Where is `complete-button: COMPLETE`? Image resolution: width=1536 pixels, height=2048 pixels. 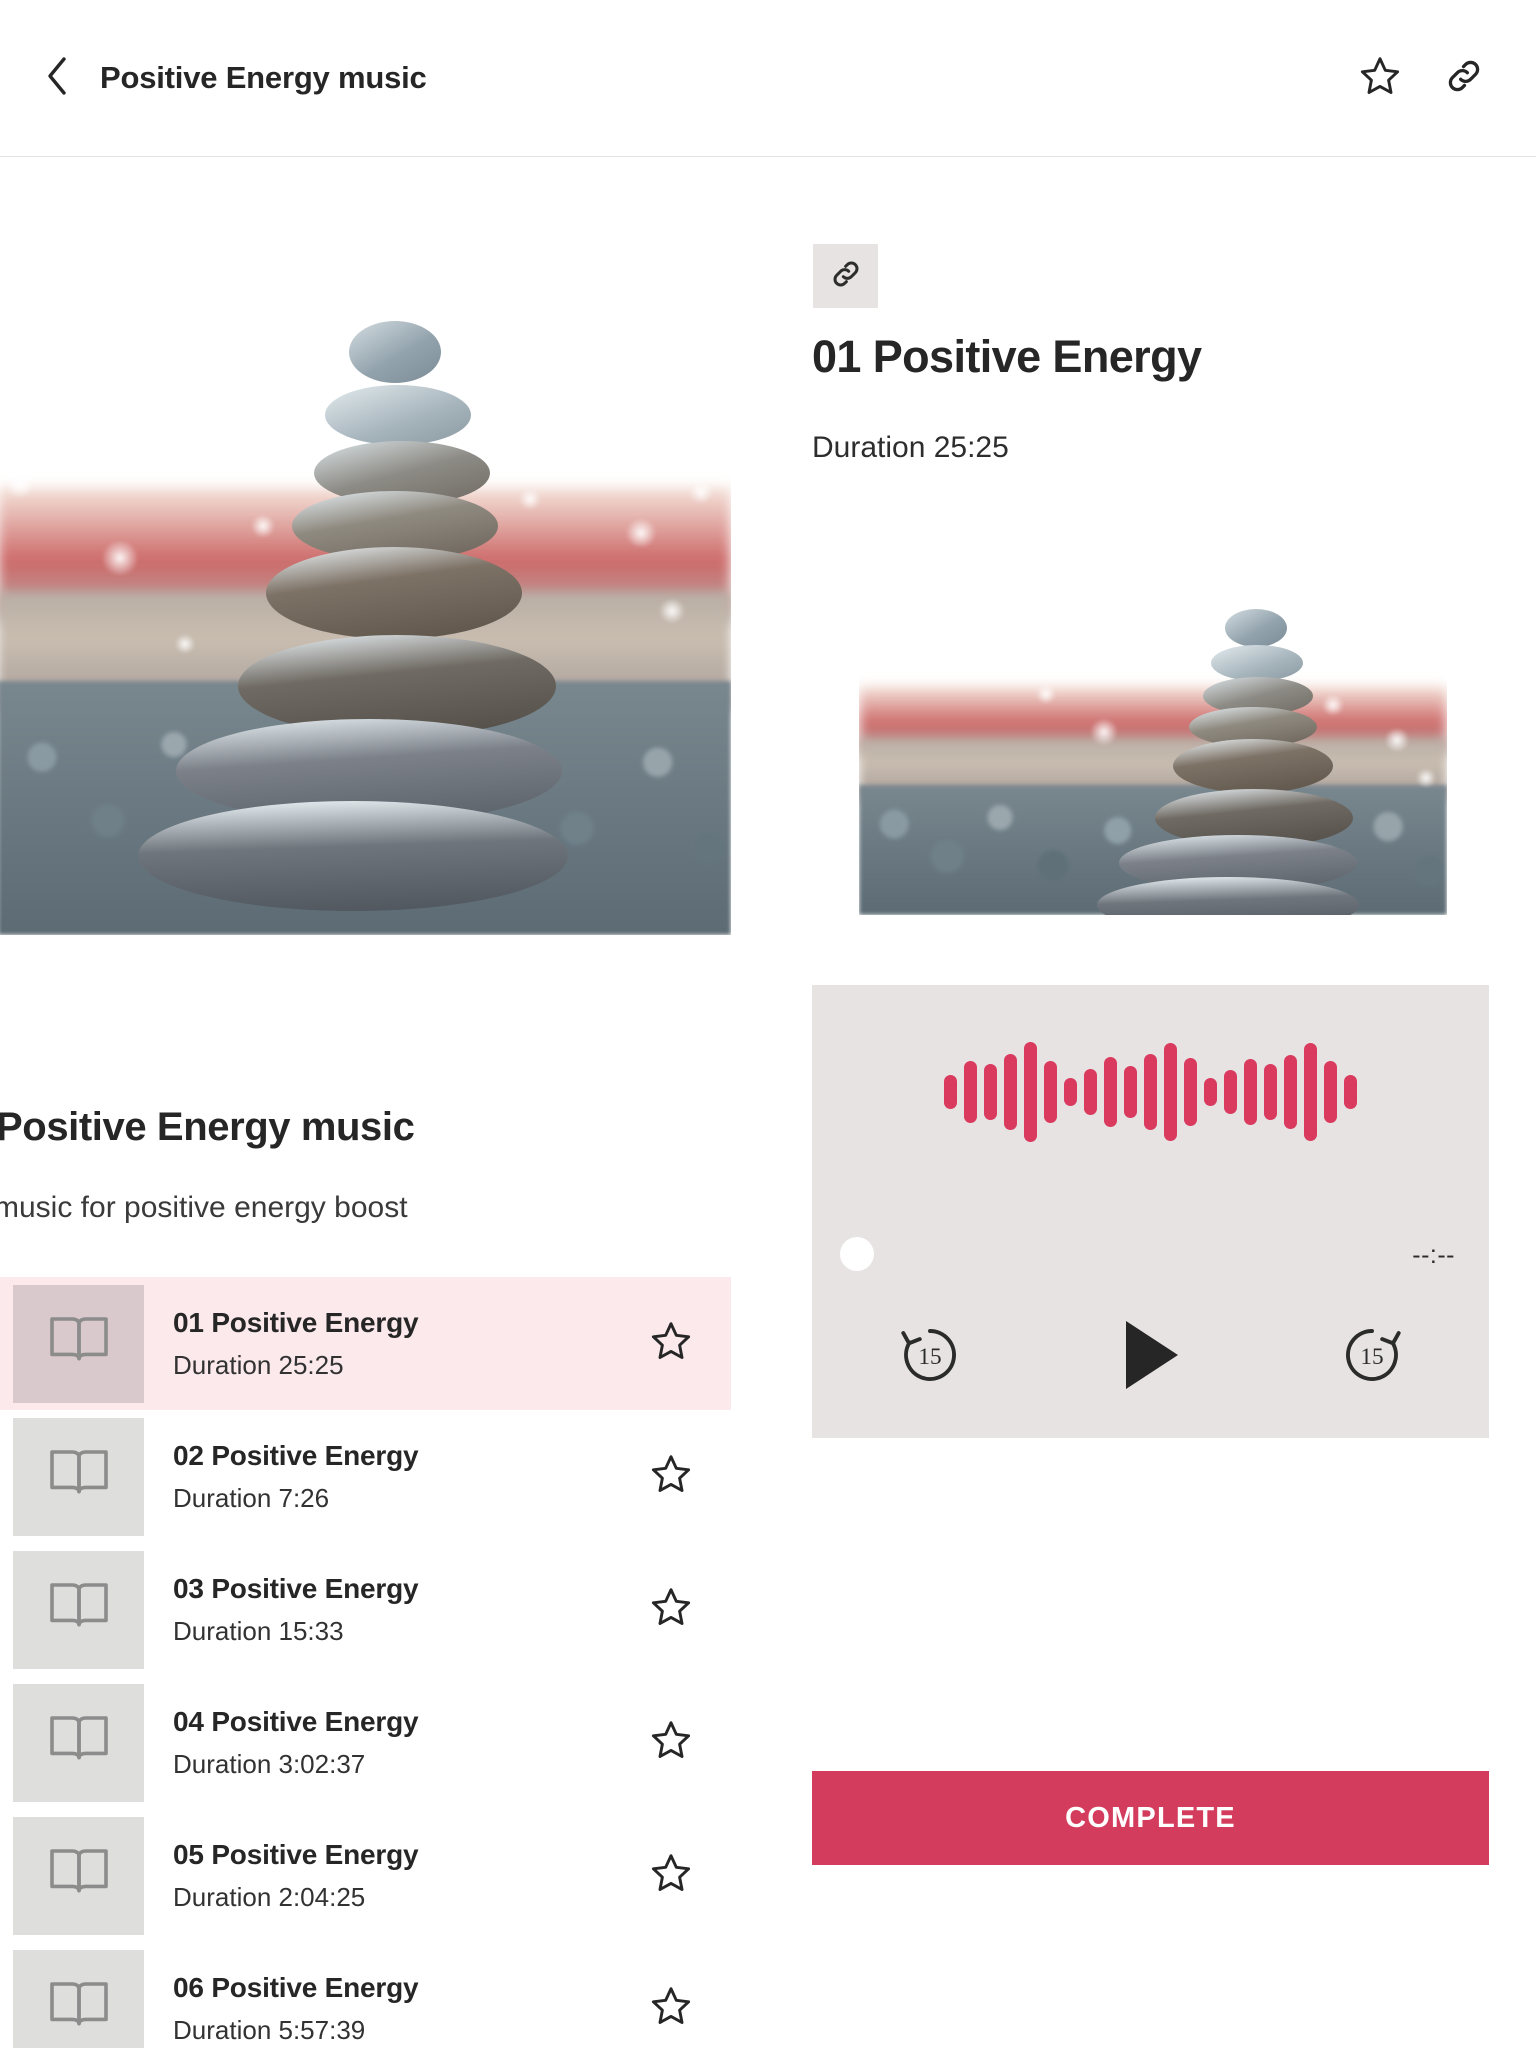 complete-button: COMPLETE is located at coordinates (1150, 1818).